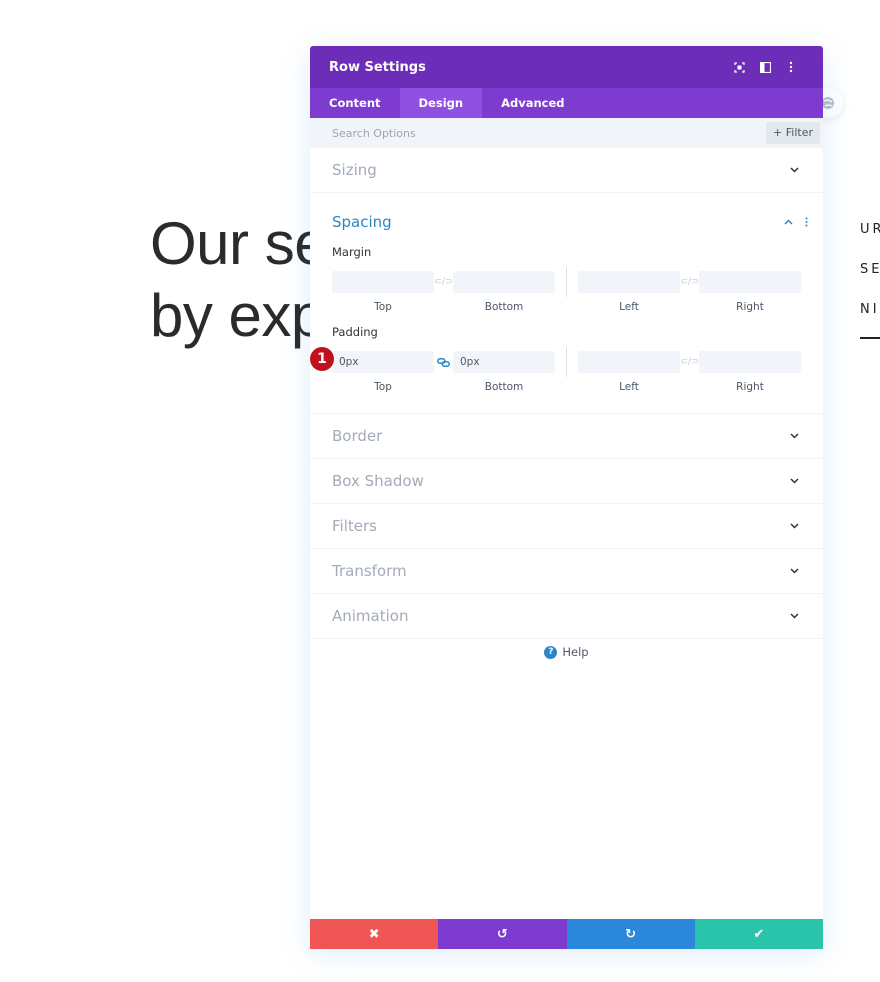 The width and height of the screenshot is (880, 982). Describe the element at coordinates (806, 222) in the screenshot. I see `section-options-icon` at that location.